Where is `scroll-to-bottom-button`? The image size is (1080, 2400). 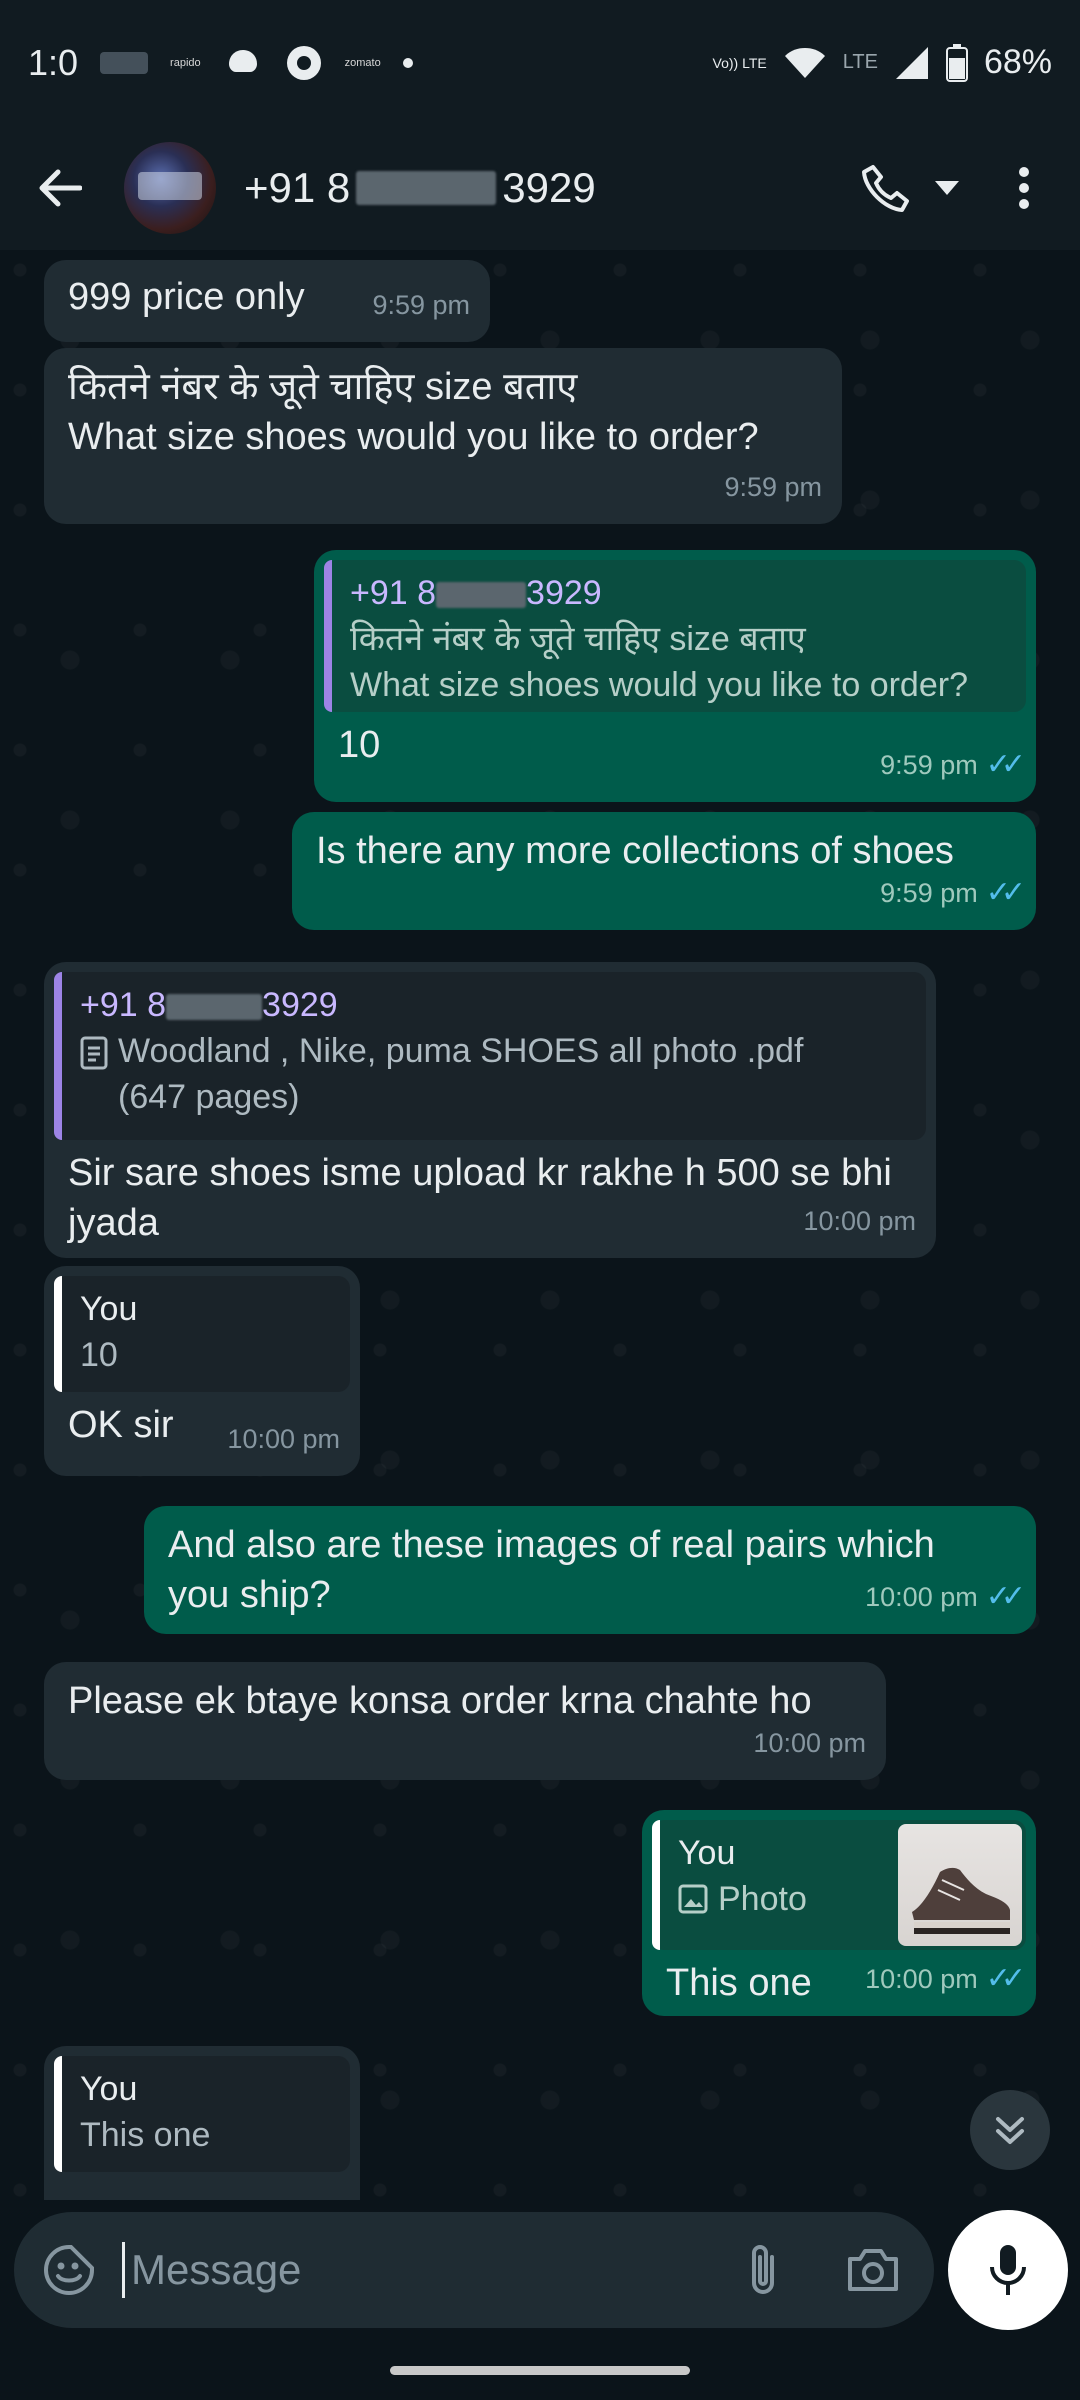 scroll-to-bottom-button is located at coordinates (1010, 2130).